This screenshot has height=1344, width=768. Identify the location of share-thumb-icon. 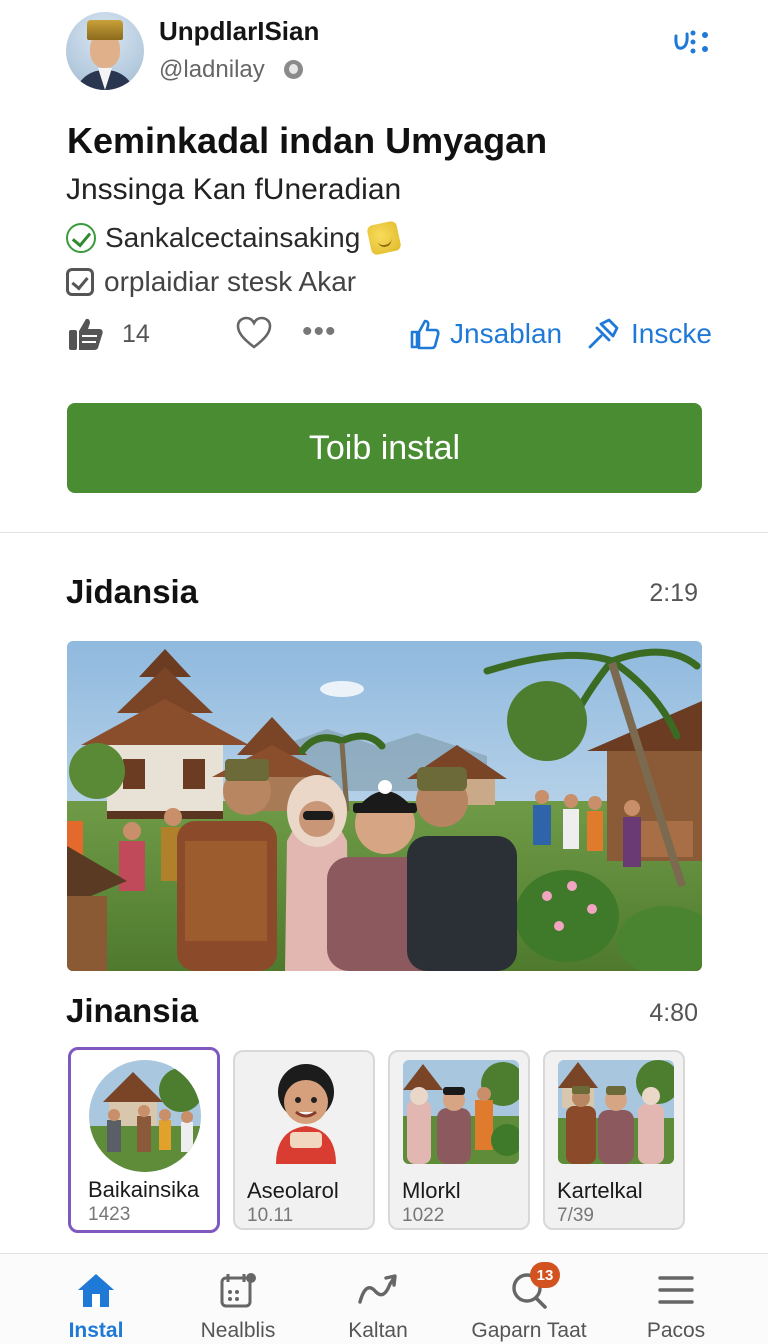
(425, 334).